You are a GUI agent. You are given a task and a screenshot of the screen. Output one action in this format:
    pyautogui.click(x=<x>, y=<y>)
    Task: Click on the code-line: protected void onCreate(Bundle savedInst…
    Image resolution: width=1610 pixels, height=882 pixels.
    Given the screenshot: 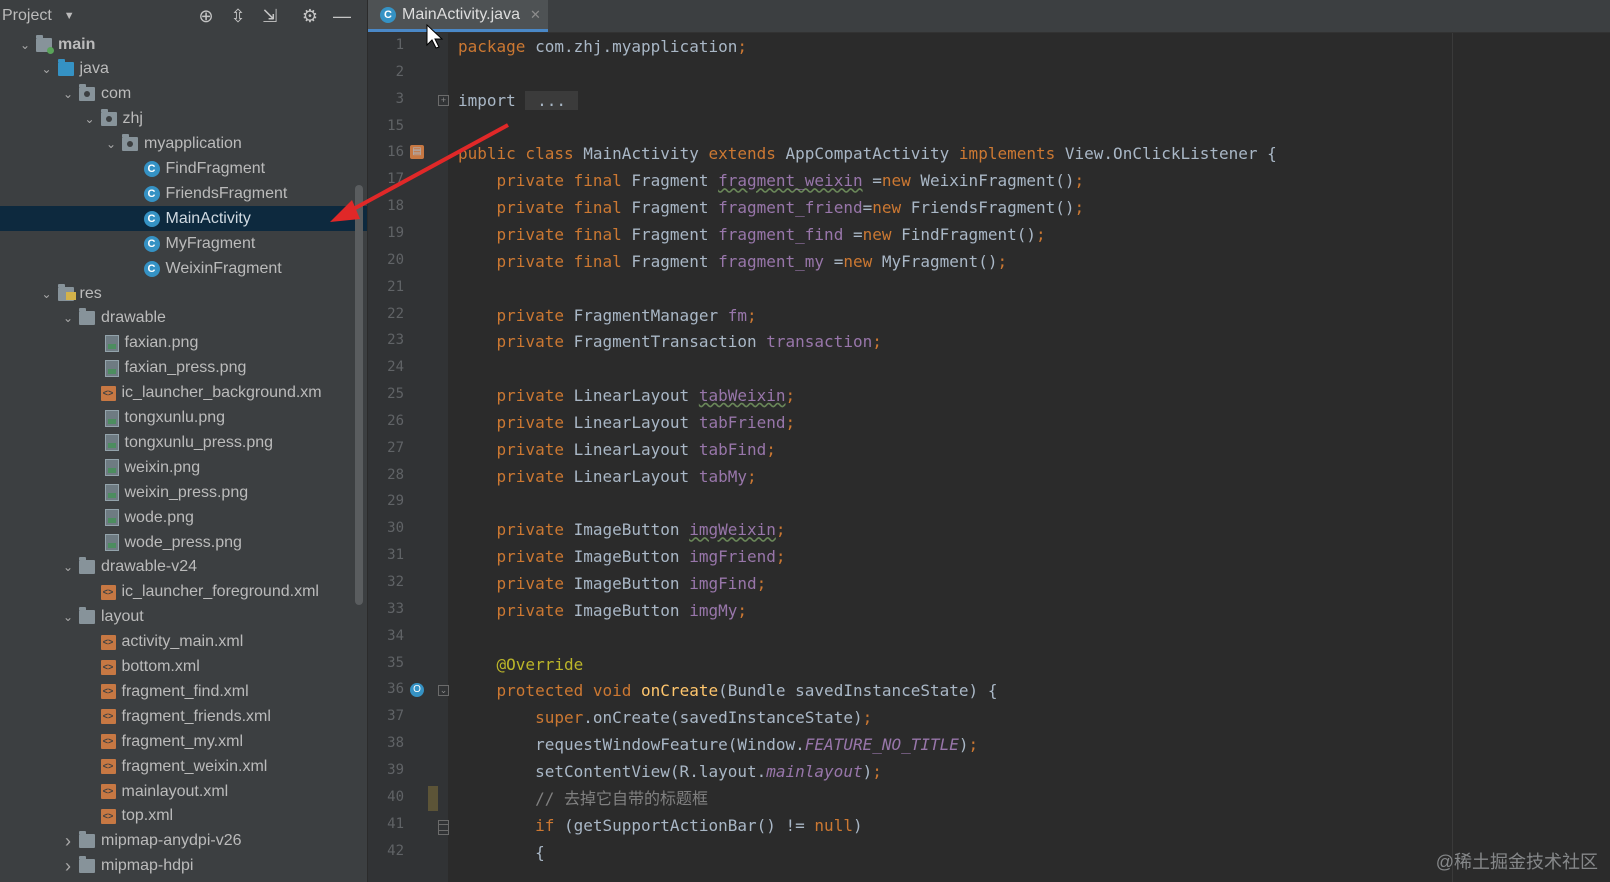 What is the action you would take?
    pyautogui.click(x=728, y=690)
    